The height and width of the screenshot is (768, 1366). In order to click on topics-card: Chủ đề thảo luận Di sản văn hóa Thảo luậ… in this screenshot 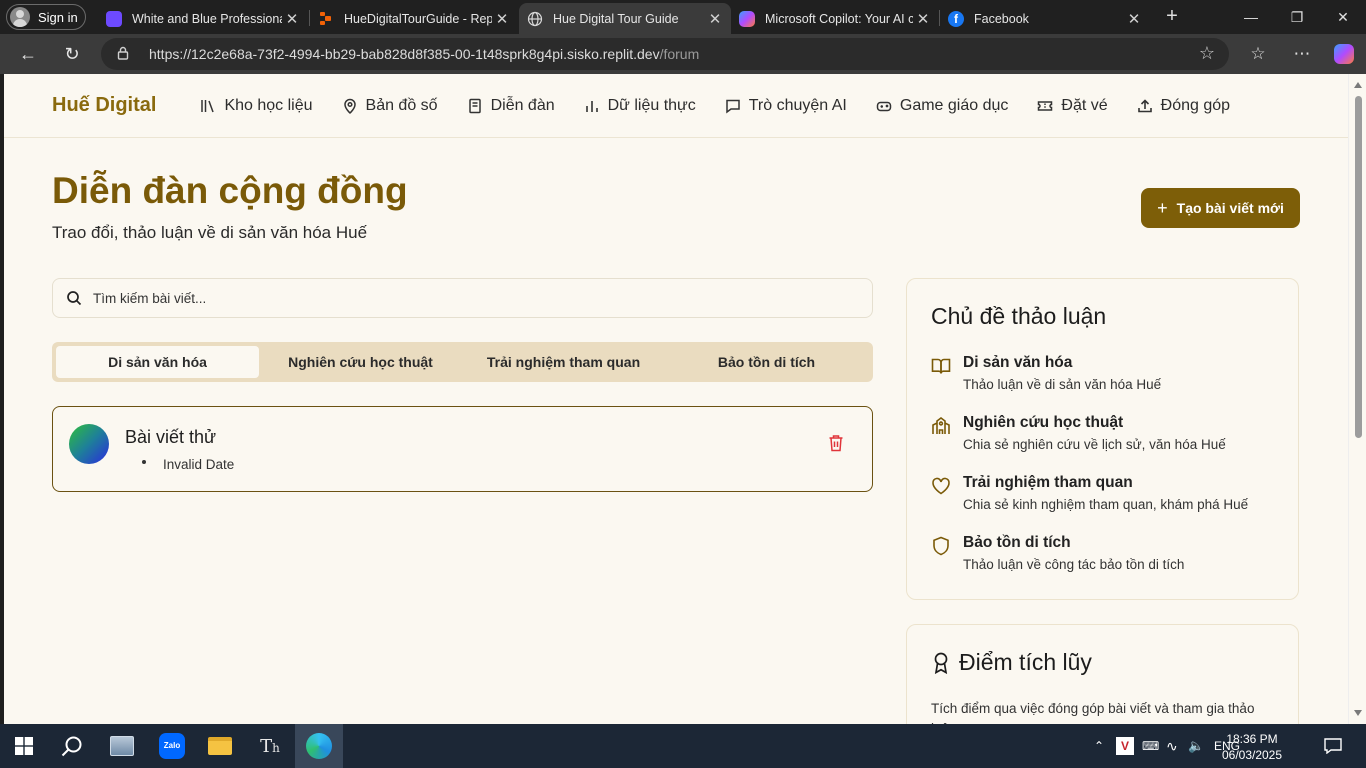, I will do `click(1102, 439)`.